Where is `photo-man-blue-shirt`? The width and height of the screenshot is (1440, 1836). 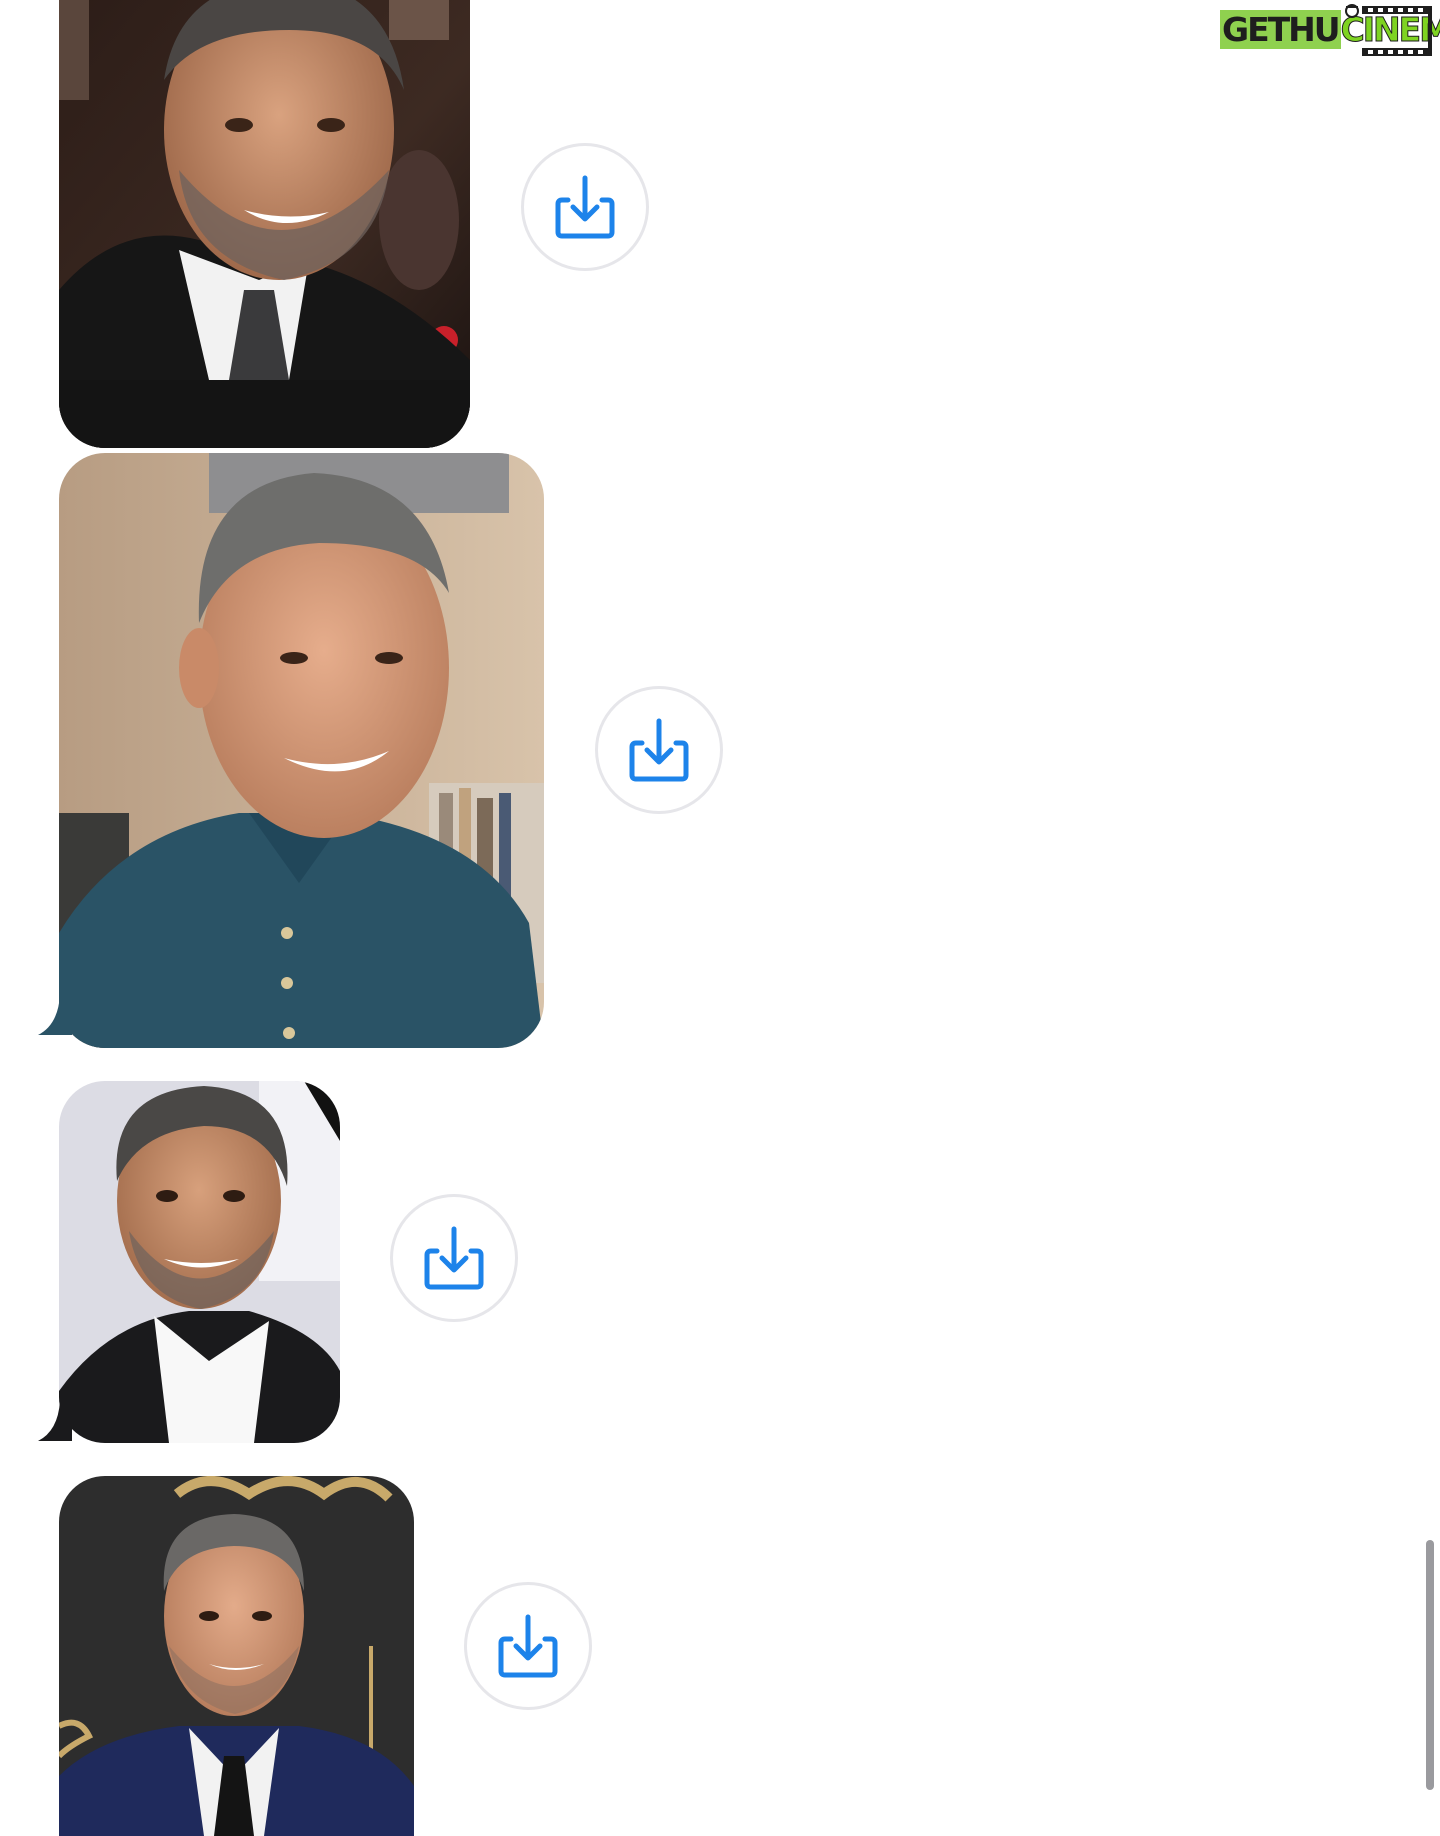
photo-man-blue-shirt is located at coordinates (301, 750).